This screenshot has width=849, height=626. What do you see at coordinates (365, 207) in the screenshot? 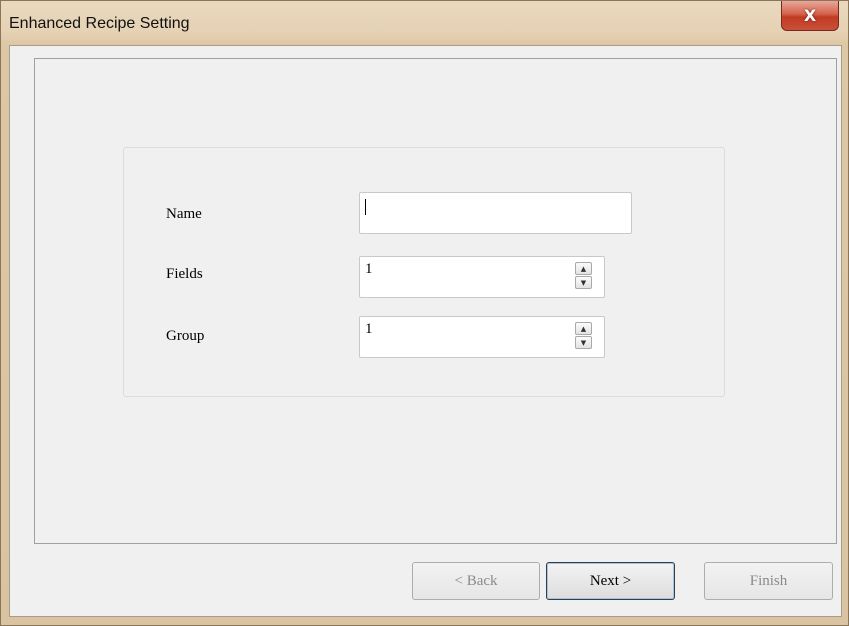
I see `text-caret` at bounding box center [365, 207].